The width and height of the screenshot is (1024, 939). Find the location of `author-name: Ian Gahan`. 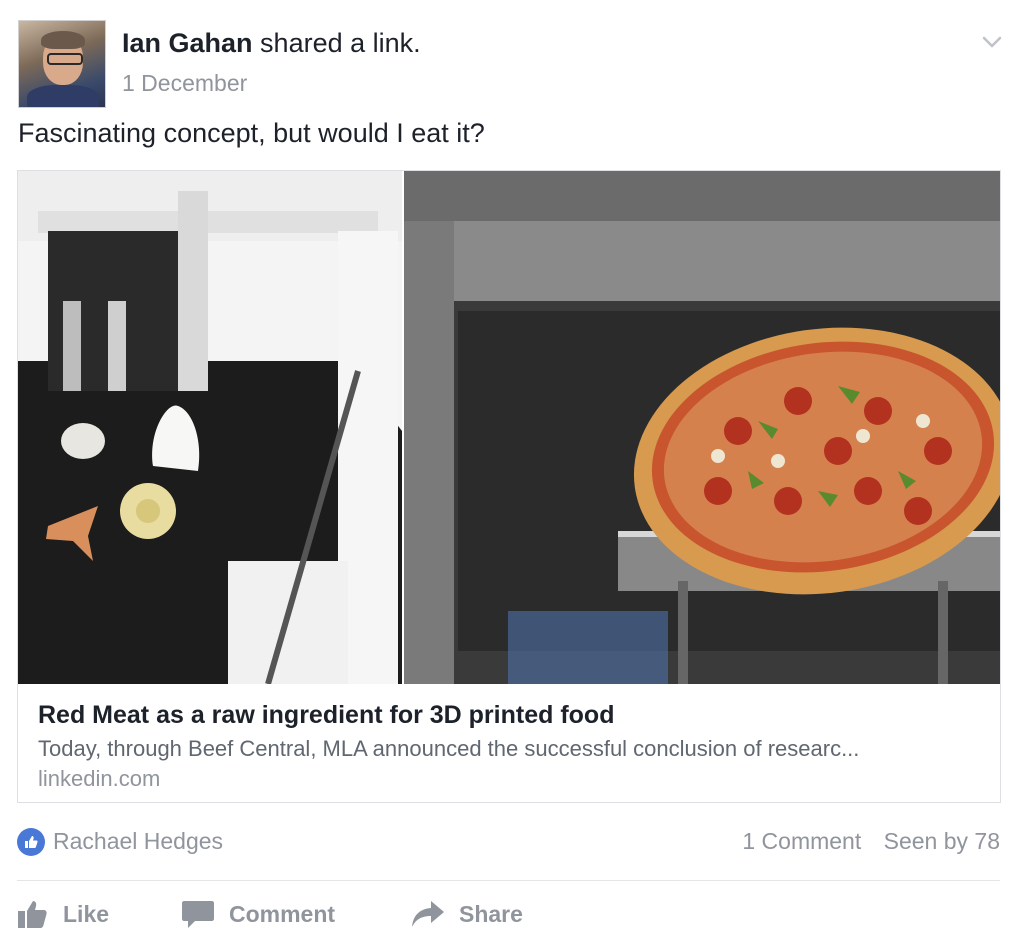

author-name: Ian Gahan is located at coordinates (187, 43).